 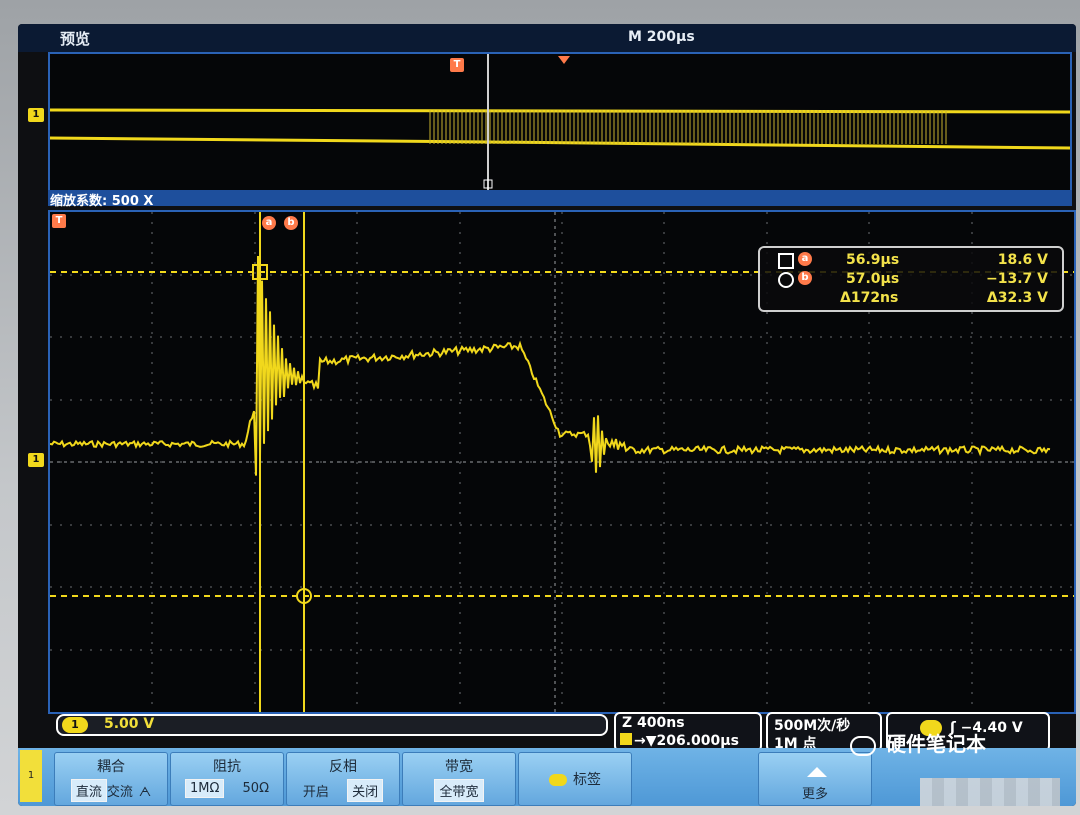 What do you see at coordinates (560, 111) in the screenshot?
I see `preview-trace-top` at bounding box center [560, 111].